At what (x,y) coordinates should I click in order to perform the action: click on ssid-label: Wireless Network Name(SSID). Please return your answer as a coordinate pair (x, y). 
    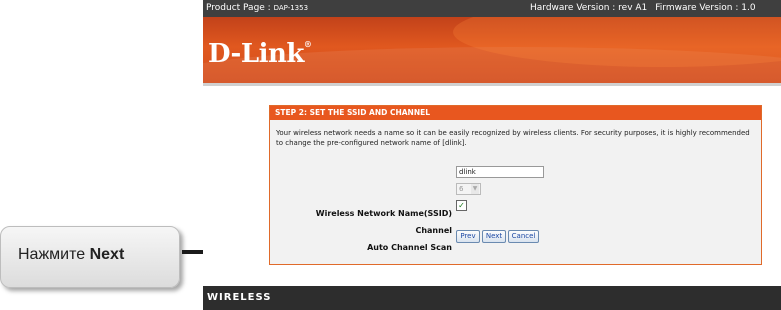
    Looking at the image, I should click on (383, 213).